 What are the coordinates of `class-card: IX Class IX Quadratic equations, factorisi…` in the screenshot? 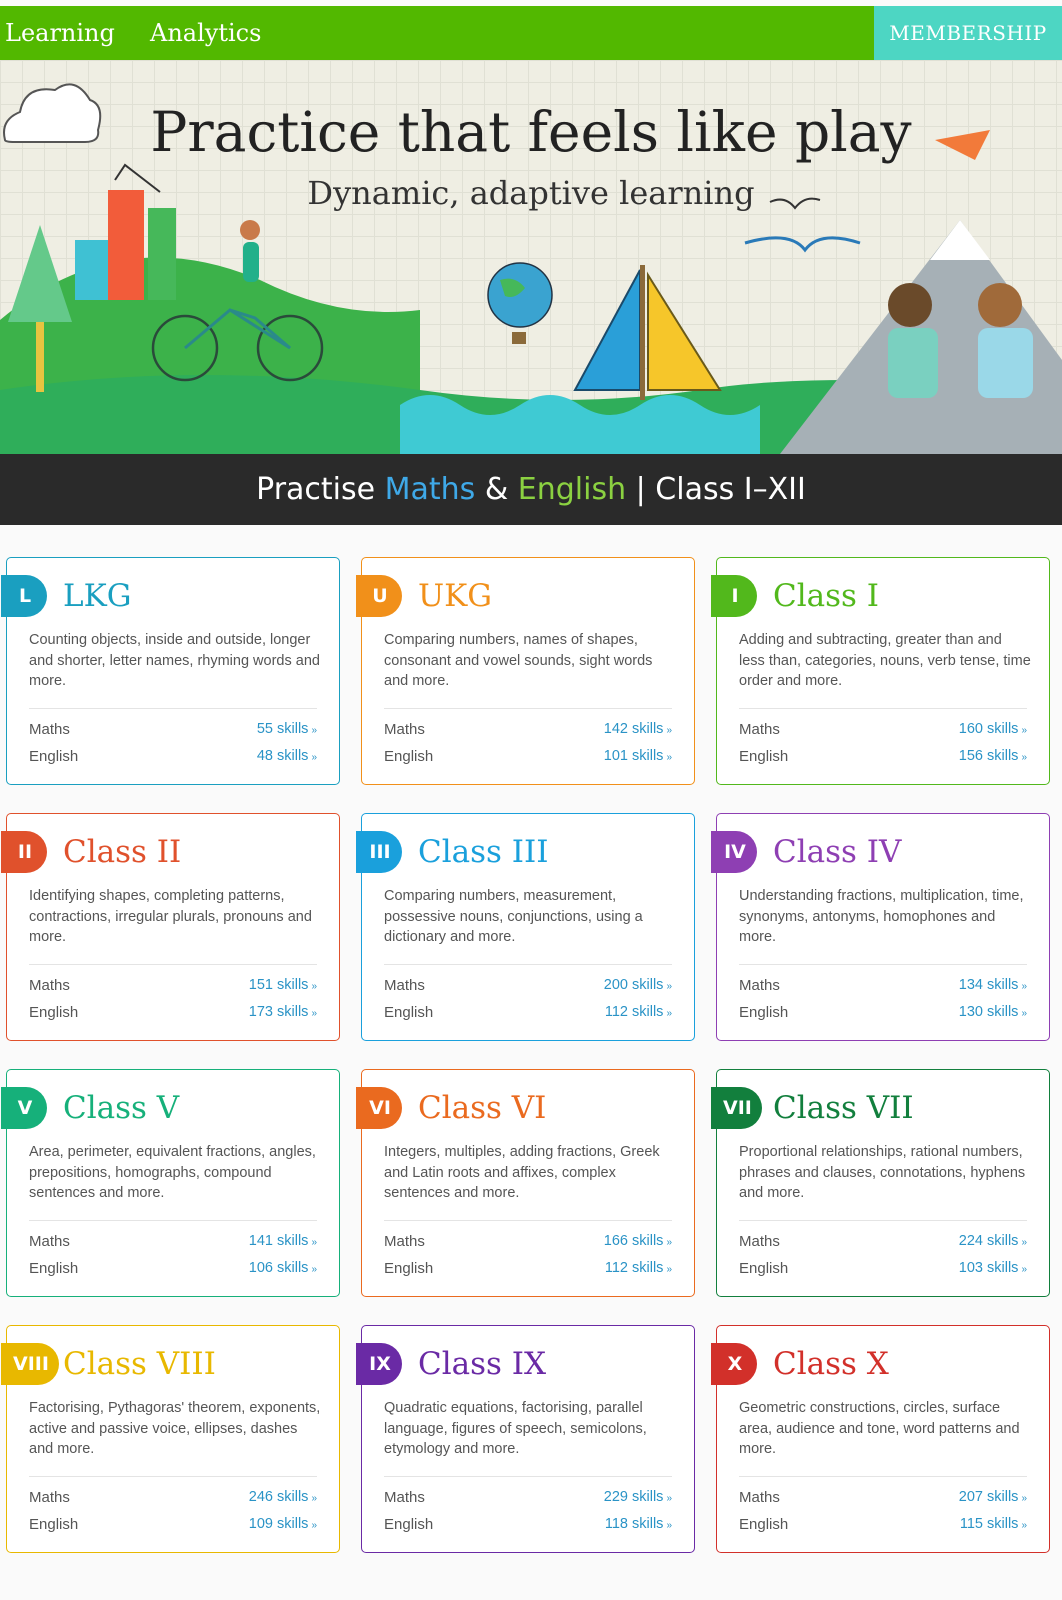 It's located at (525, 1439).